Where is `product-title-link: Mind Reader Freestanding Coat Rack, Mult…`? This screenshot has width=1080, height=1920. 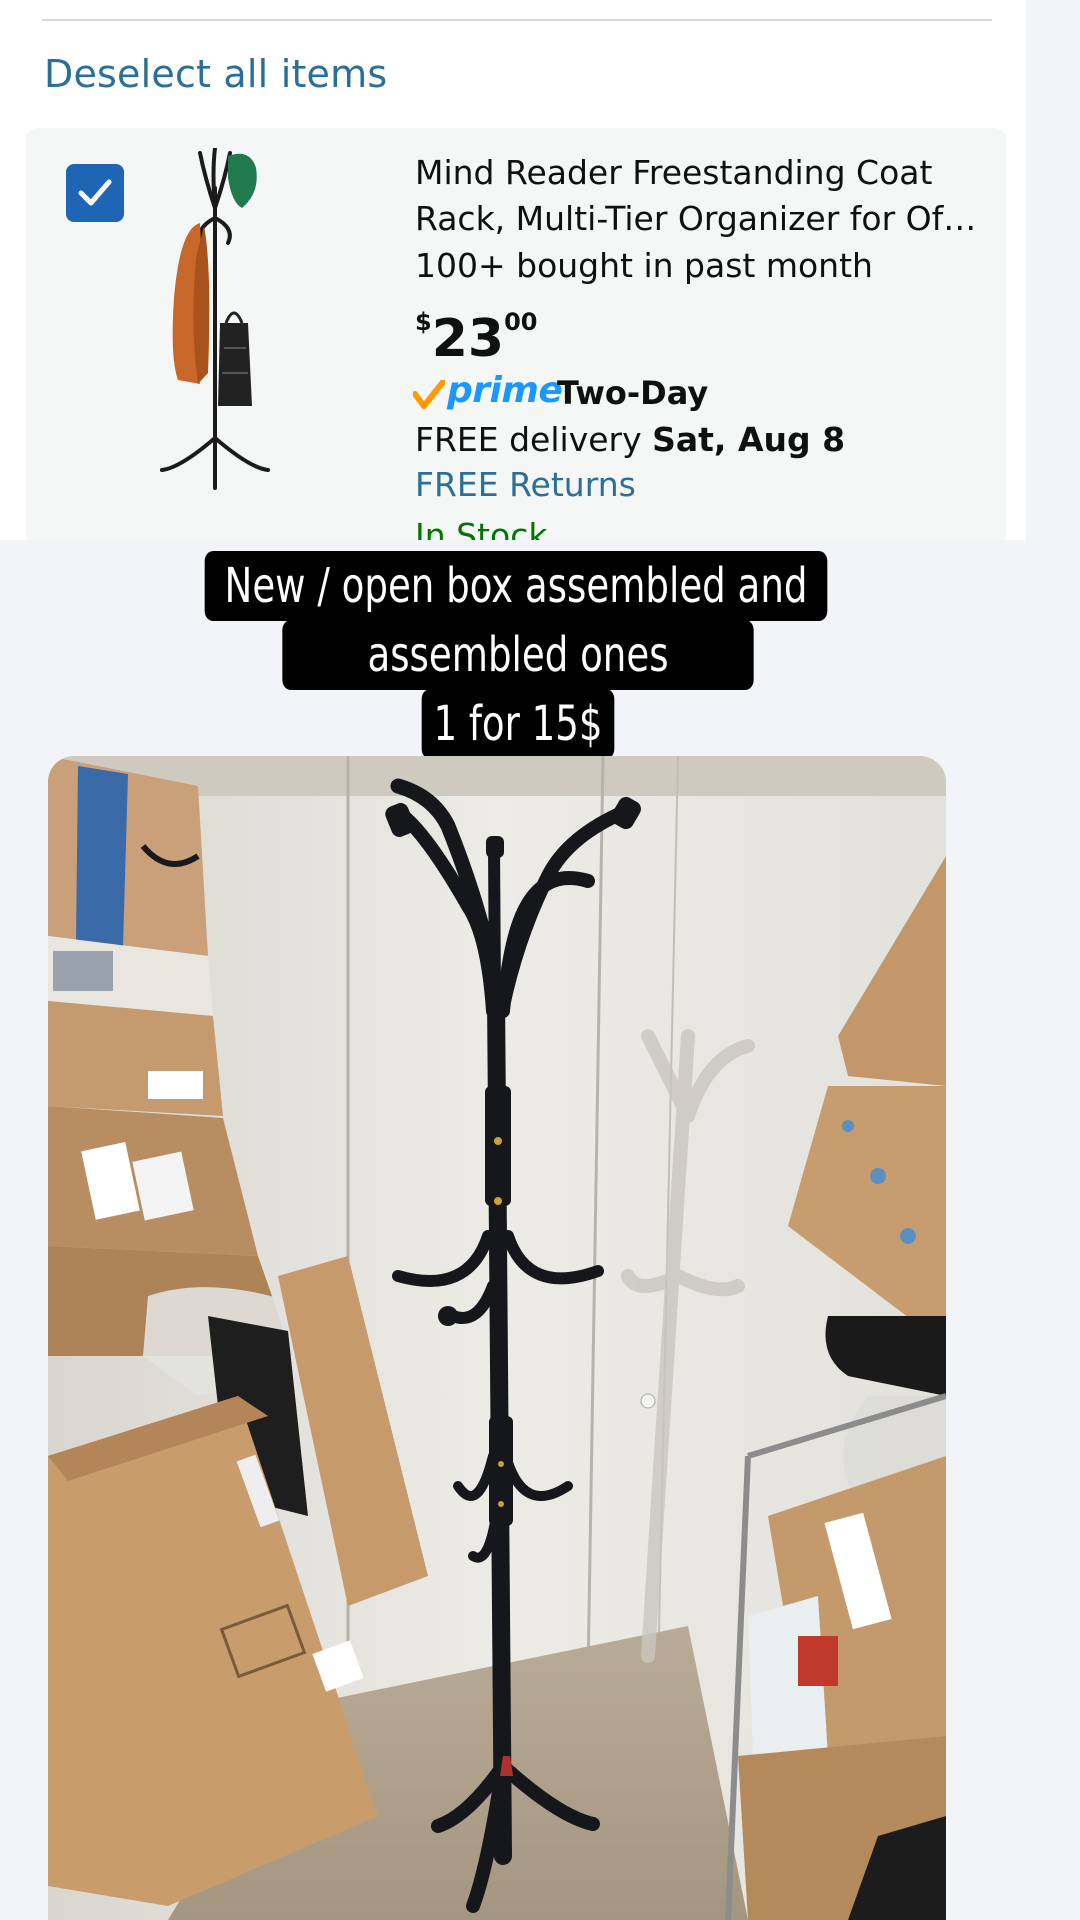
product-title-link: Mind Reader Freestanding Coat Rack, Mult… is located at coordinates (702, 196).